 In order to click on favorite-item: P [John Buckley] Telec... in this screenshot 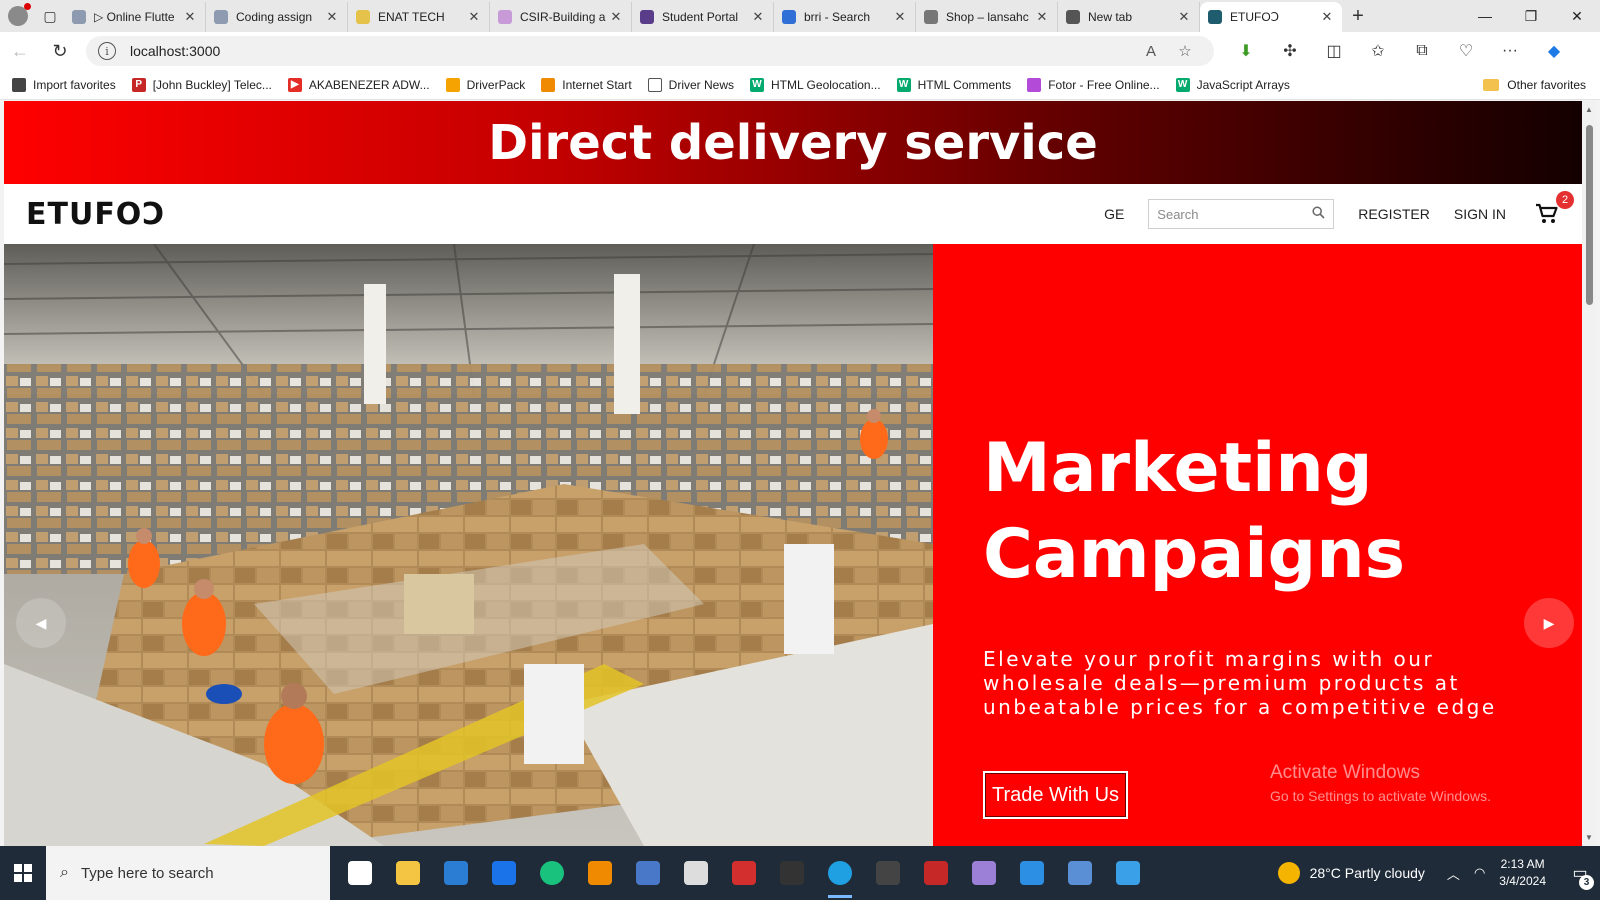, I will do `click(201, 84)`.